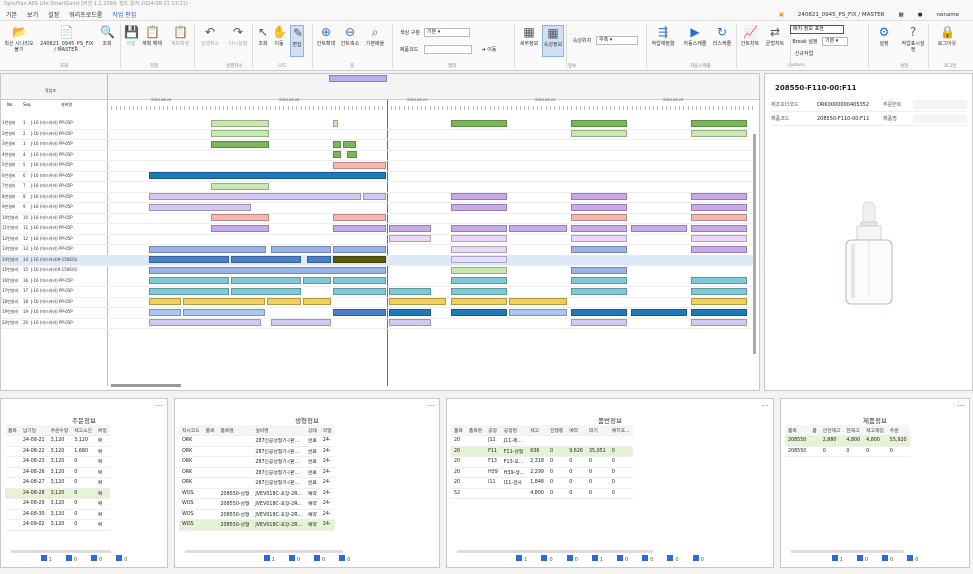 The image size is (973, 574). What do you see at coordinates (57, 525) in the screenshot?
I see `table-row: 24-09-02 3,120 0 확` at bounding box center [57, 525].